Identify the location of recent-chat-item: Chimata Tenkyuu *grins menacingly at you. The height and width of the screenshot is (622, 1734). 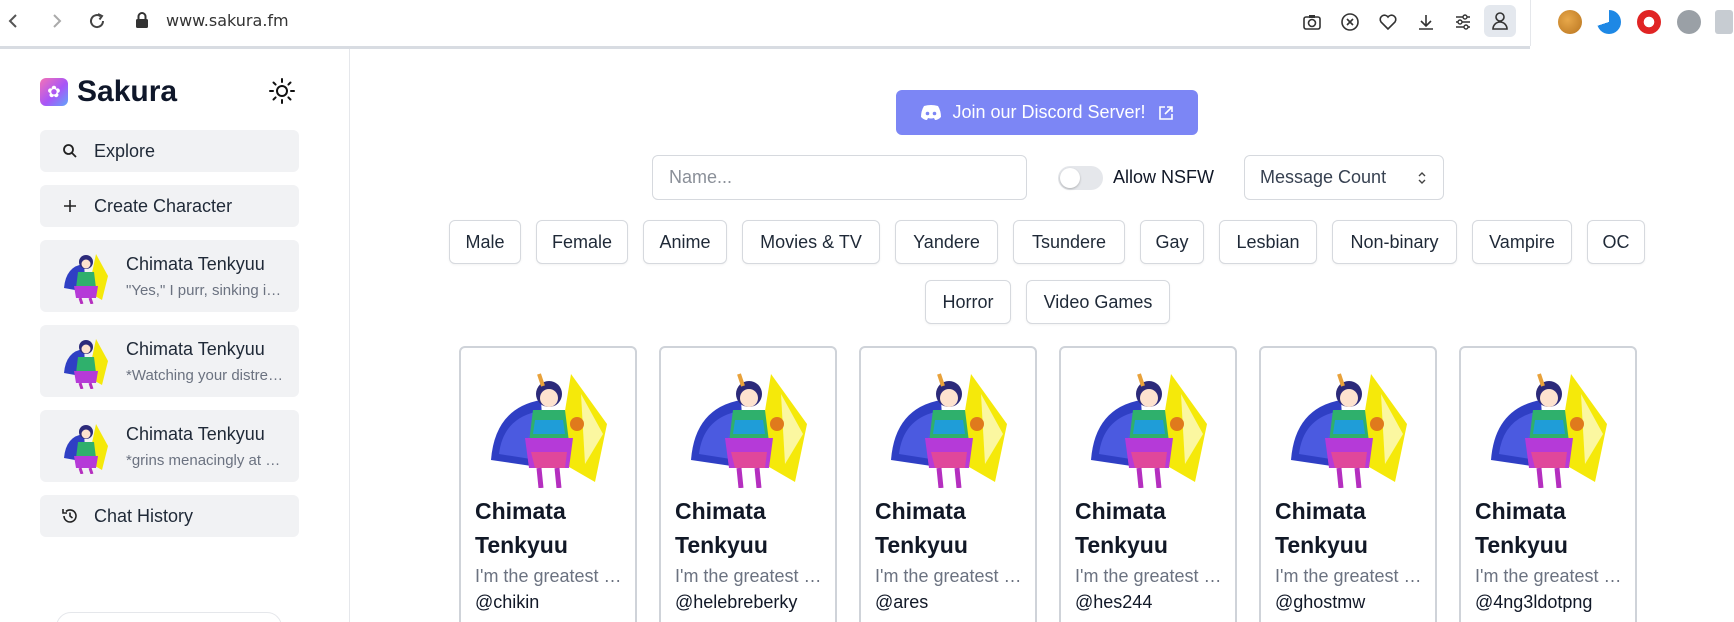
(169, 446).